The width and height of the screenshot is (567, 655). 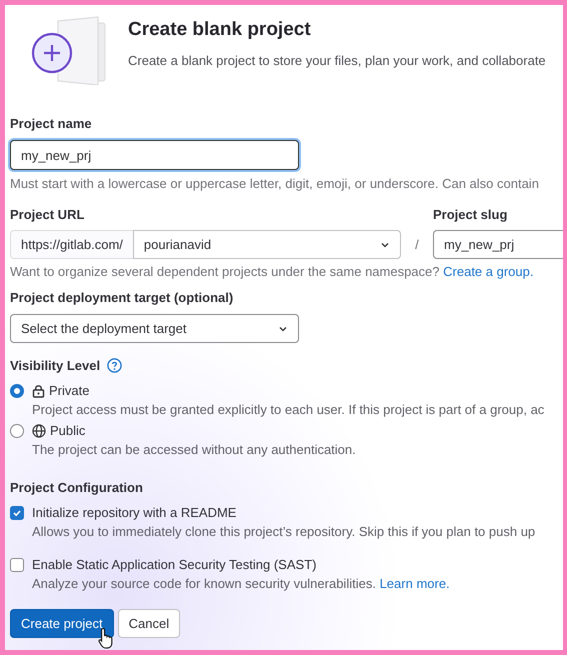 I want to click on deployment-target-dropdown: Select the deployment target, so click(x=154, y=328).